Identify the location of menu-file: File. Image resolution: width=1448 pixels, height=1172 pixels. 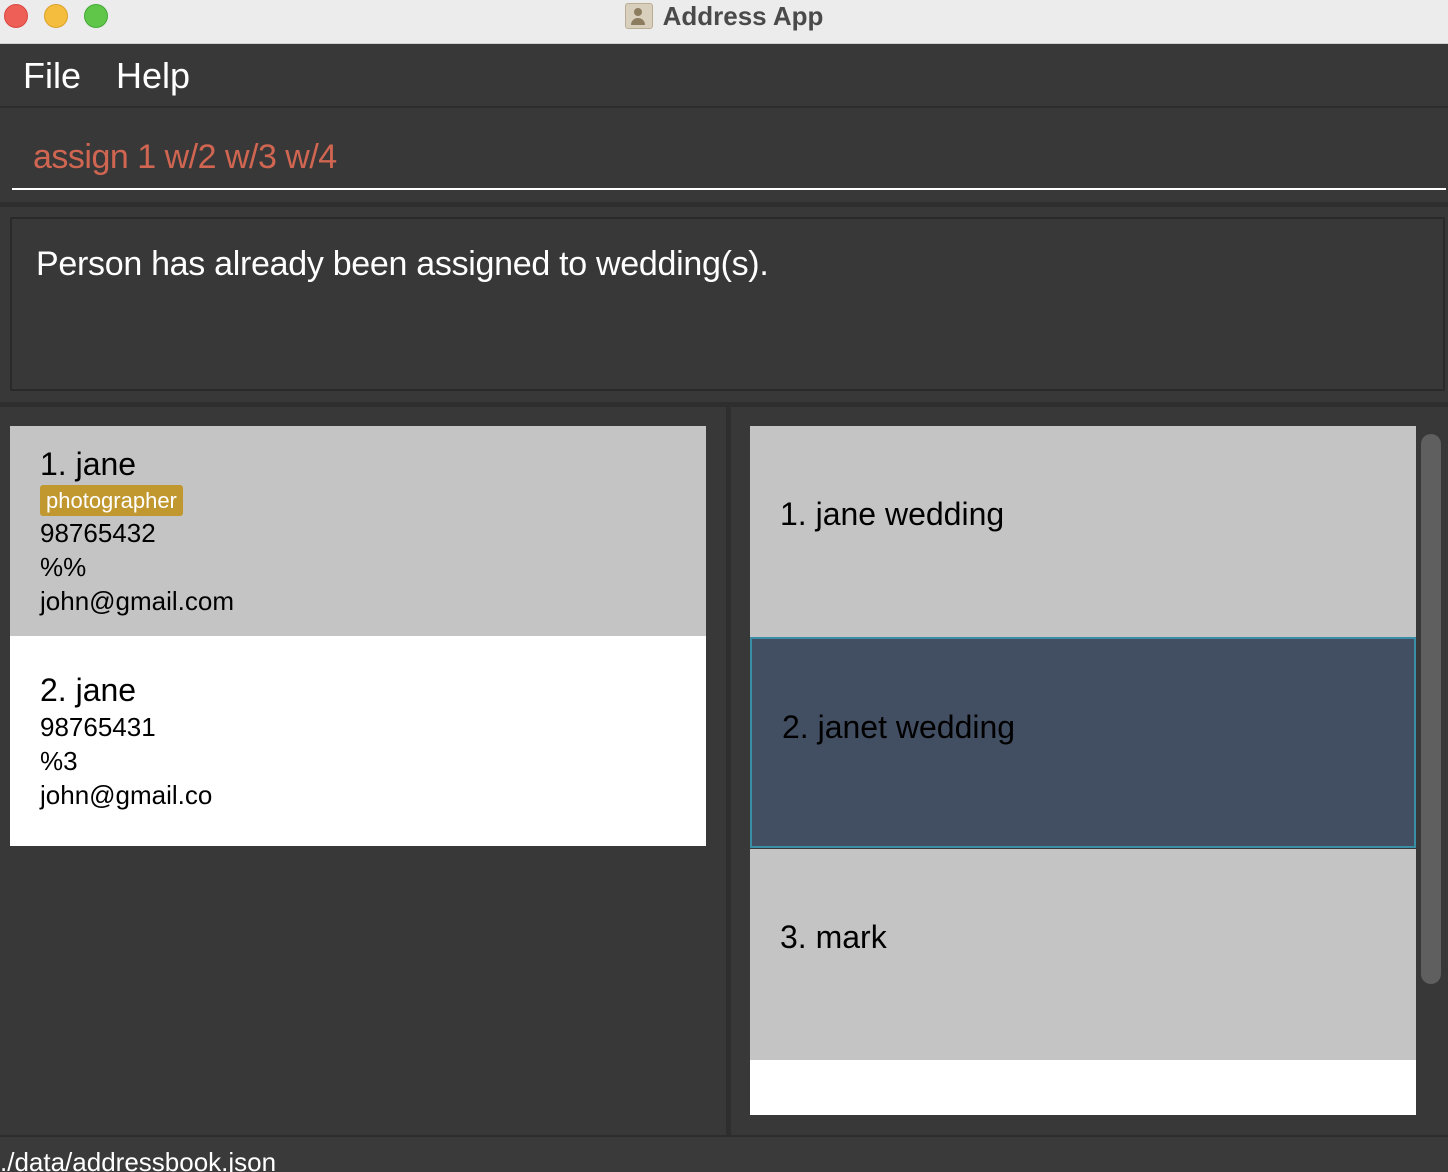
(52, 76).